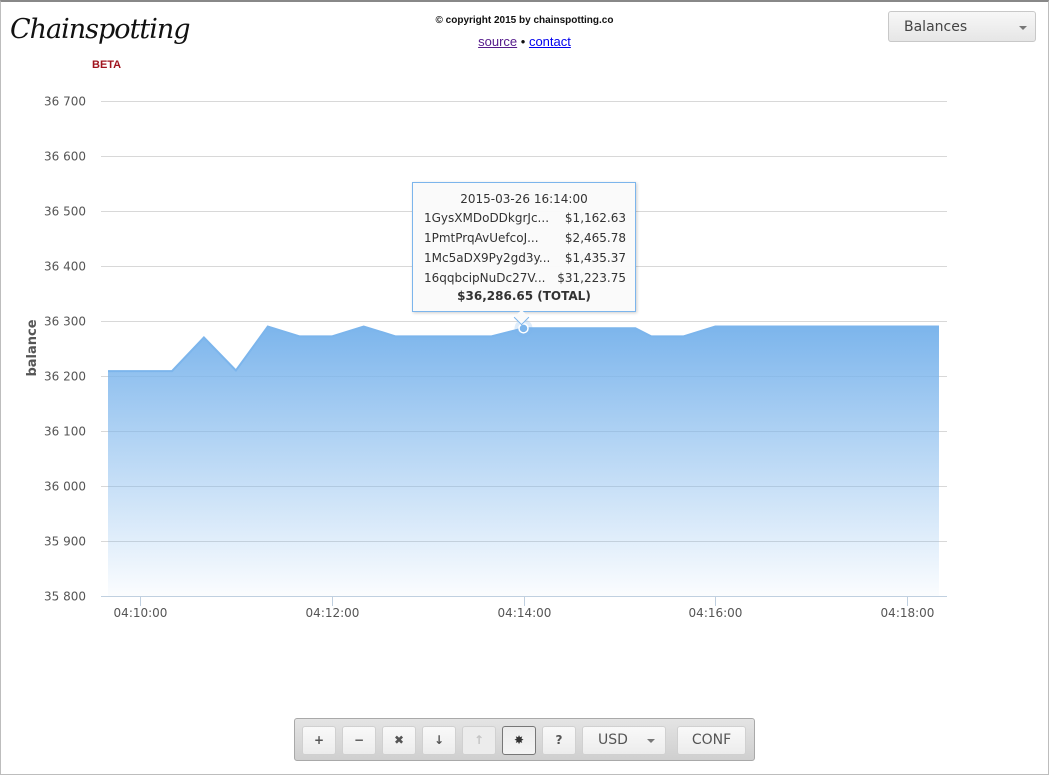 The height and width of the screenshot is (775, 1049). I want to click on tooltip-value: $1,162.63, so click(595, 218).